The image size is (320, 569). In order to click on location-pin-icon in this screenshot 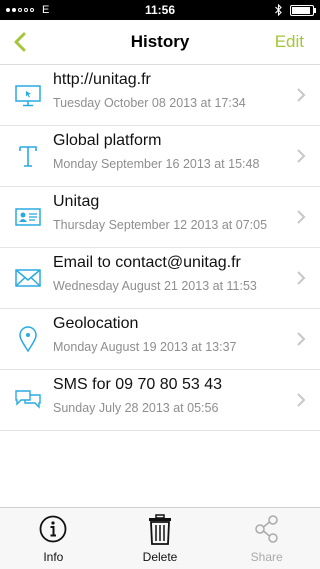, I will do `click(28, 339)`.